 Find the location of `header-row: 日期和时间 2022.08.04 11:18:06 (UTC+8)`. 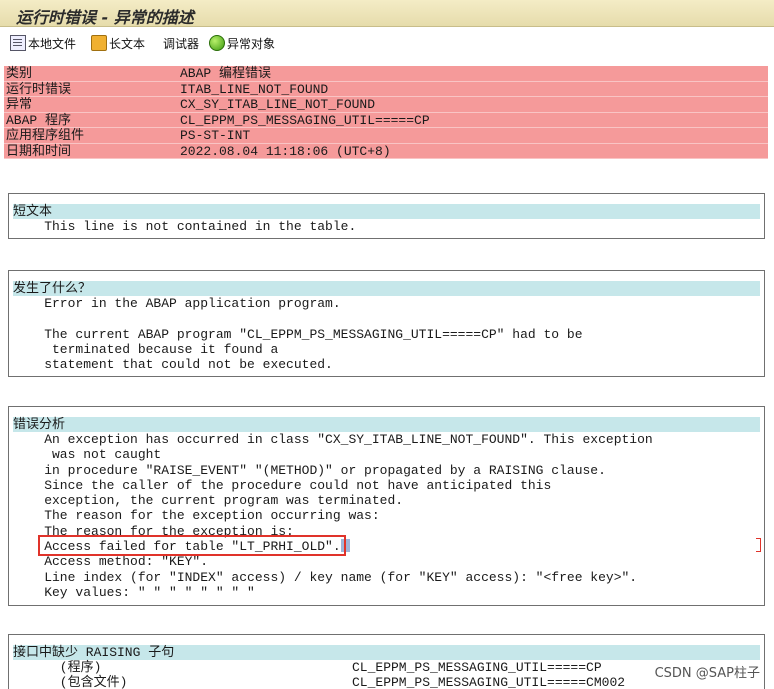

header-row: 日期和时间 2022.08.04 11:18:06 (UTC+8) is located at coordinates (386, 151).